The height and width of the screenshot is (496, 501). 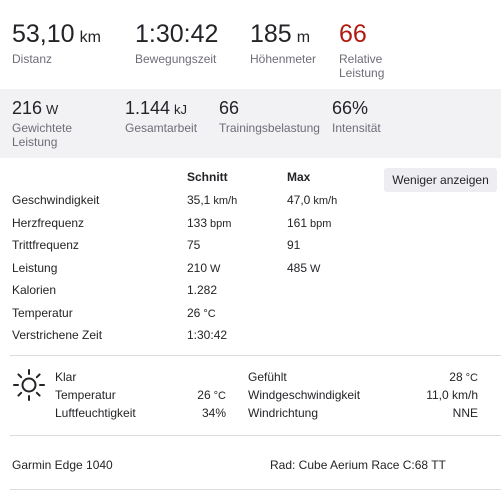 What do you see at coordinates (161, 128) in the screenshot?
I see `total-work-label: Gesamtarbeit` at bounding box center [161, 128].